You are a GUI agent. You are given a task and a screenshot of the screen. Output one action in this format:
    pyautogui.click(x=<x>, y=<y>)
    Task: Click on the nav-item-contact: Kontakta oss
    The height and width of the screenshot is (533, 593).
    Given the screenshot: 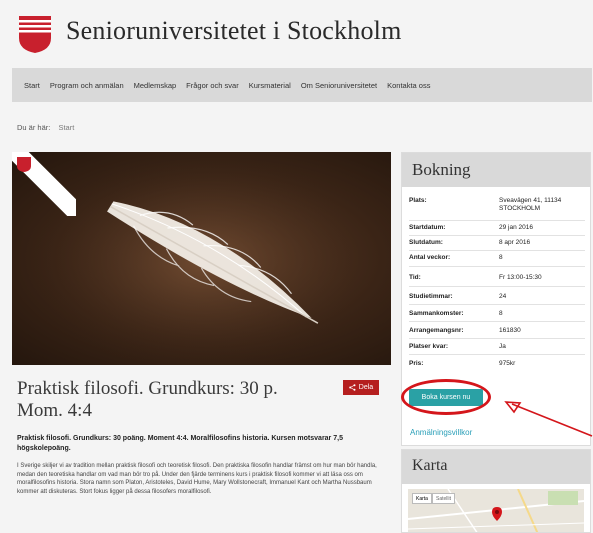 What is the action you would take?
    pyautogui.click(x=408, y=85)
    